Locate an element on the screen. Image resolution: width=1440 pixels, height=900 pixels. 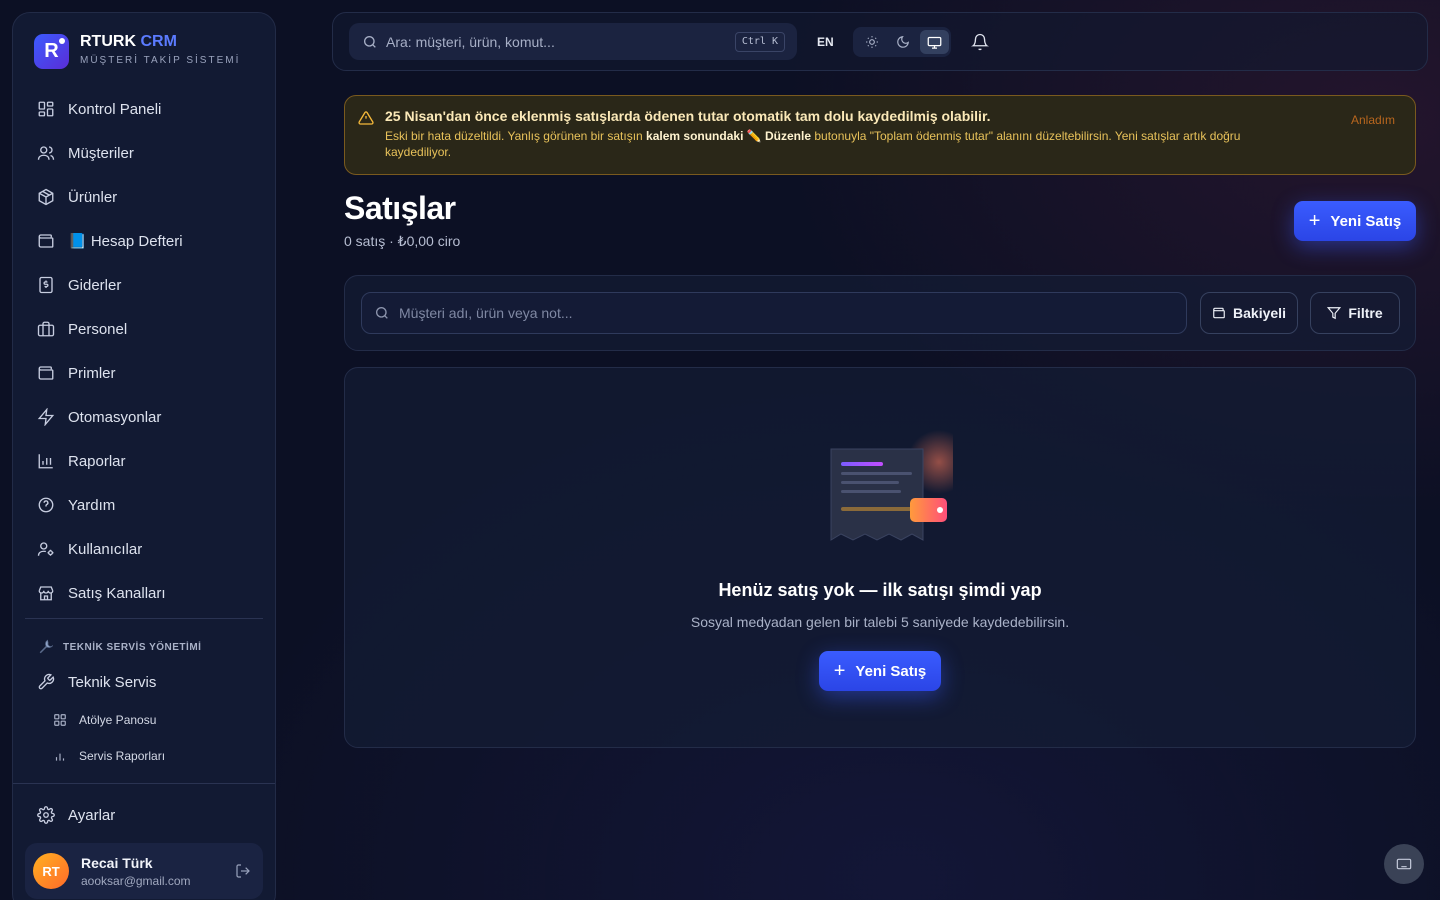
user-card: RT Recai Türk aooksar@gmail.com is located at coordinates (144, 871).